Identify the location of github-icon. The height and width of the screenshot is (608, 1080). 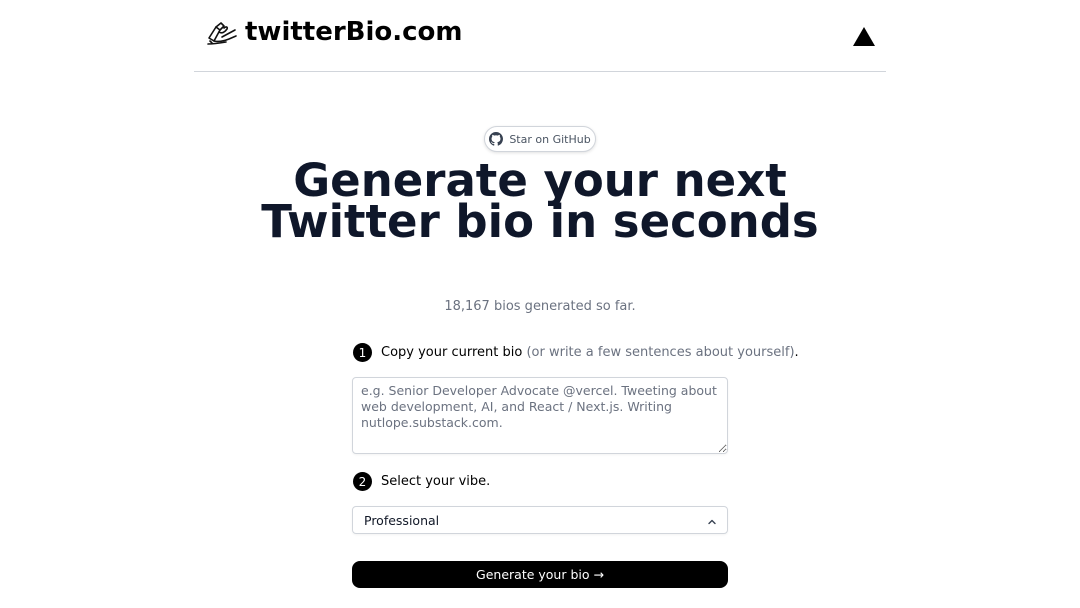
(496, 139).